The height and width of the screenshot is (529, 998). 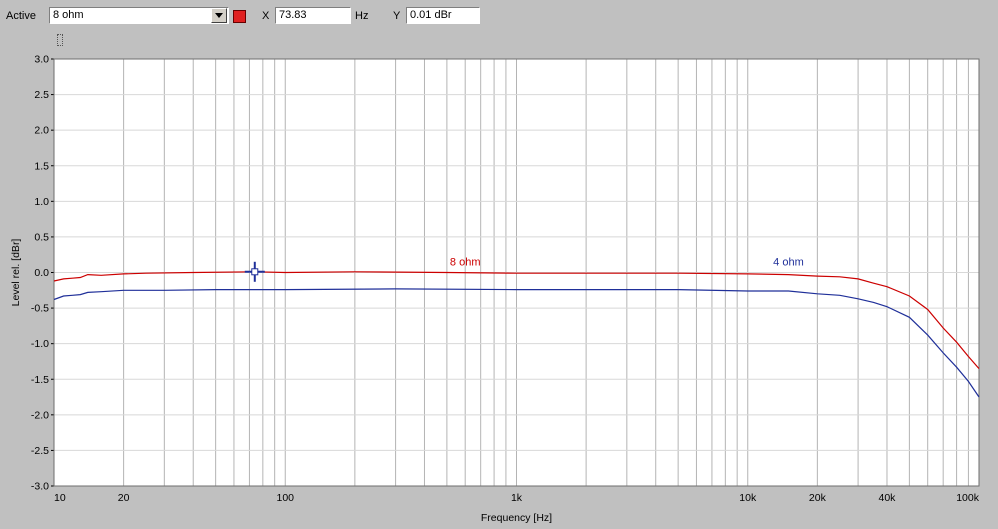 I want to click on x-tick-label: 100, so click(x=285, y=498).